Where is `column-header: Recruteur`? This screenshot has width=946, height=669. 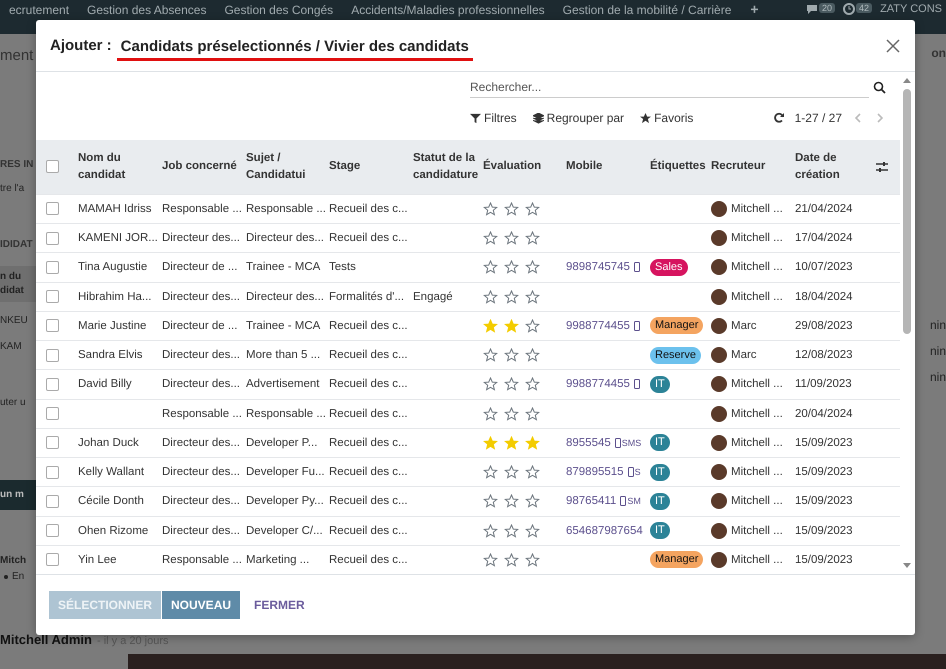
column-header: Recruteur is located at coordinates (738, 167).